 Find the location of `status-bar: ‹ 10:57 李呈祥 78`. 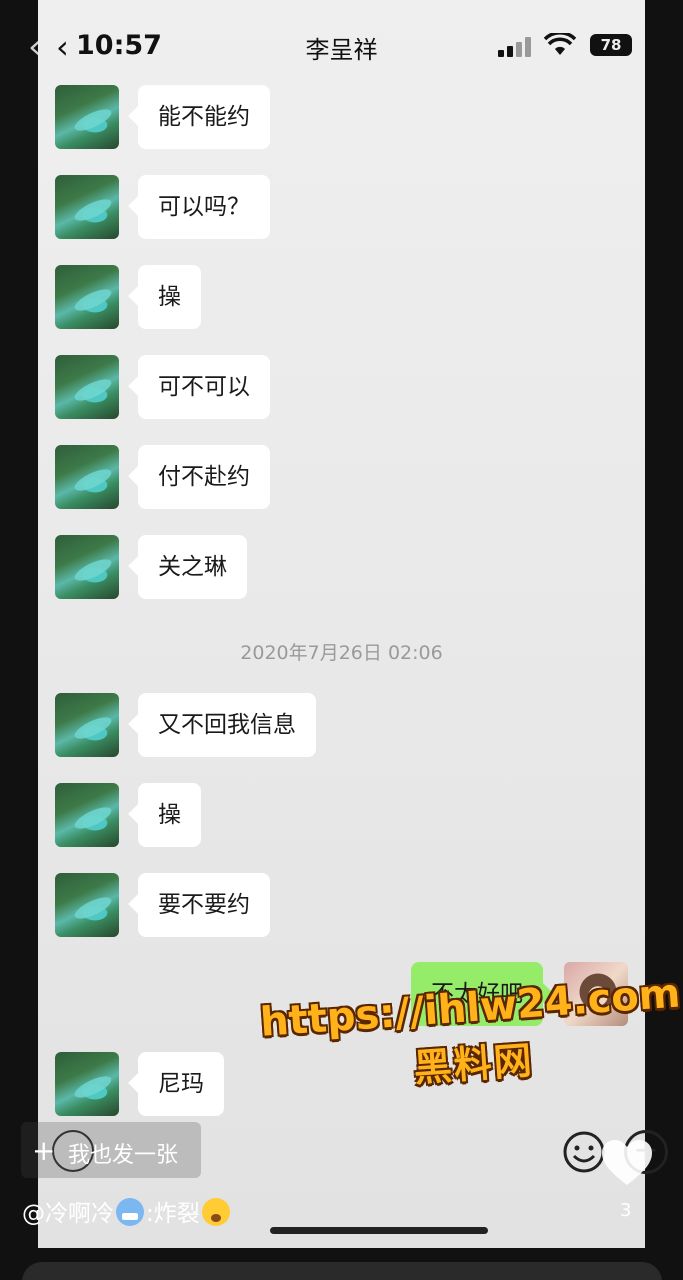

status-bar: ‹ 10:57 李呈祥 78 is located at coordinates (341, 45).